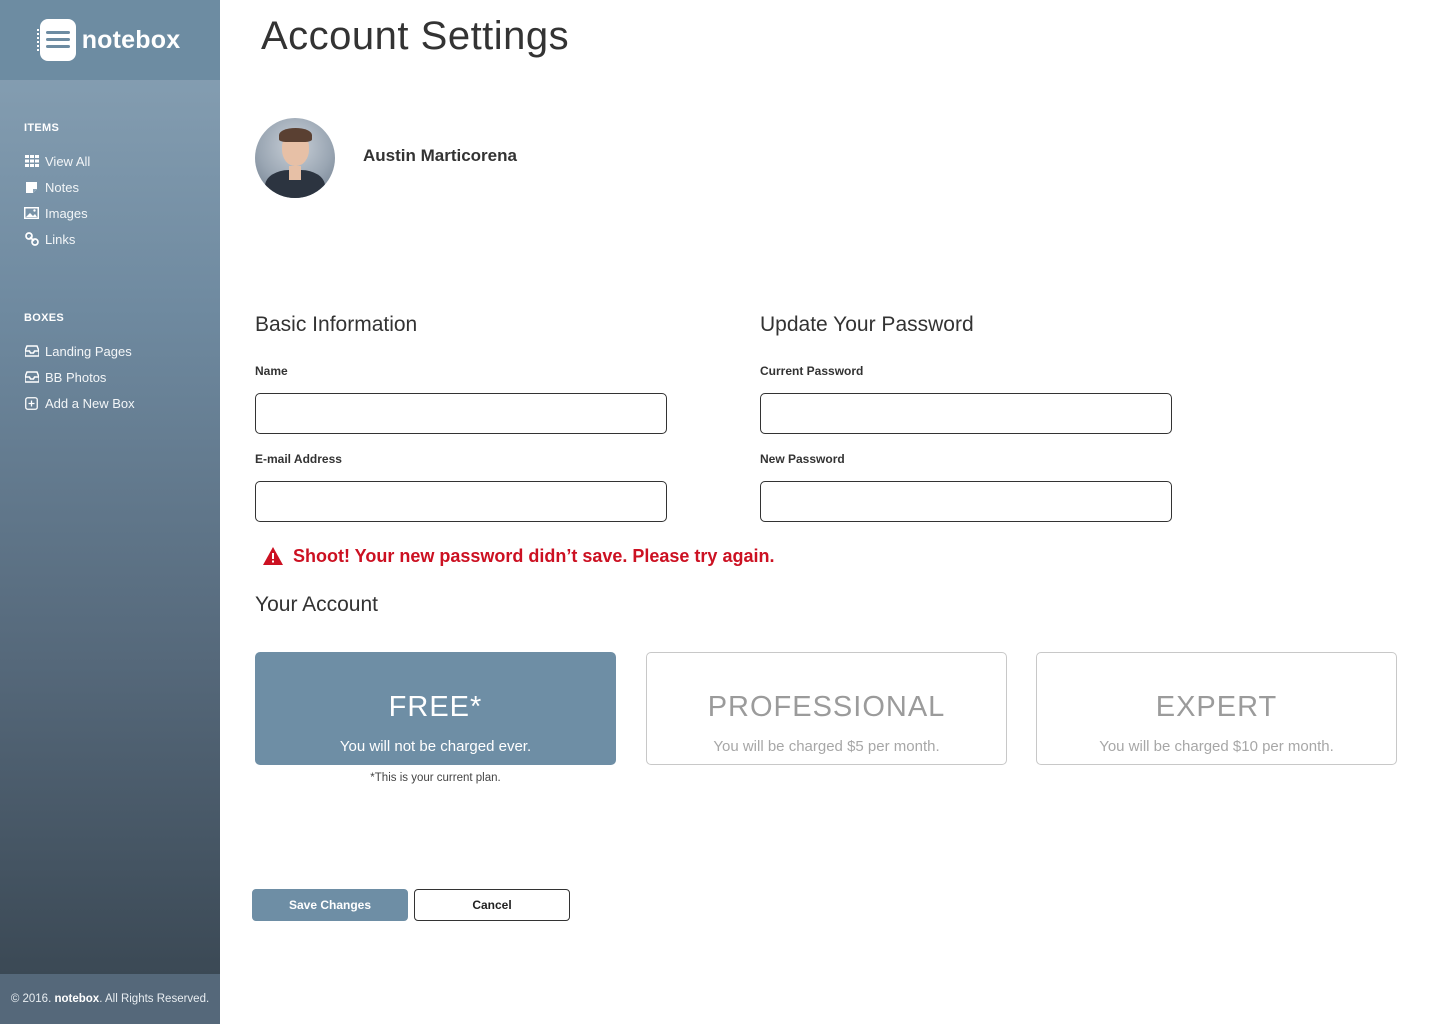 The image size is (1440, 1024). I want to click on sidebar-item-label: Landing Pages, so click(88, 351).